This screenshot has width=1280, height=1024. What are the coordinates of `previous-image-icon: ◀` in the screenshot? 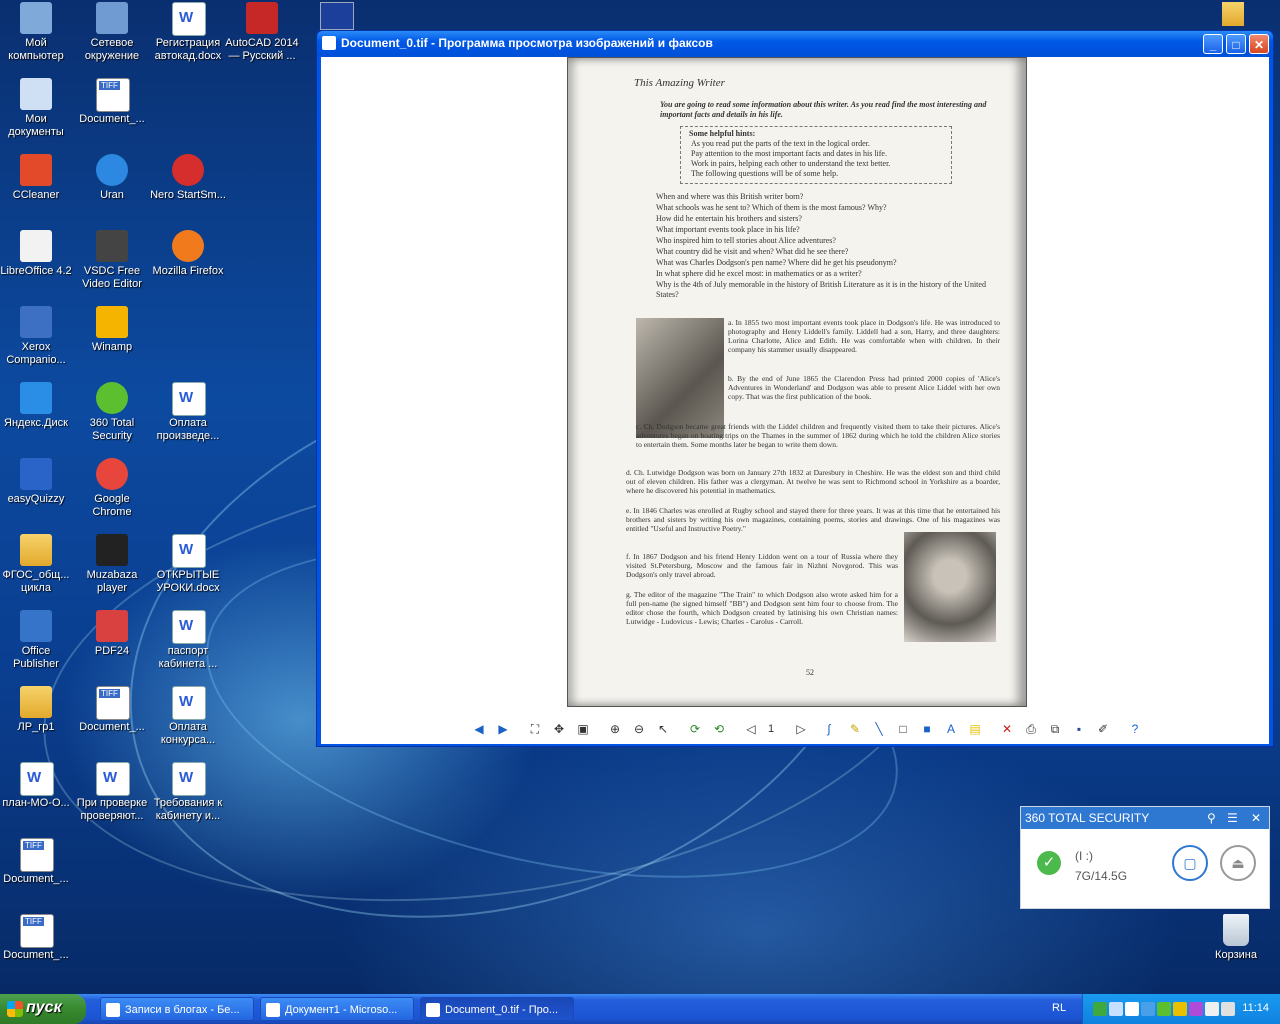 It's located at (479, 729).